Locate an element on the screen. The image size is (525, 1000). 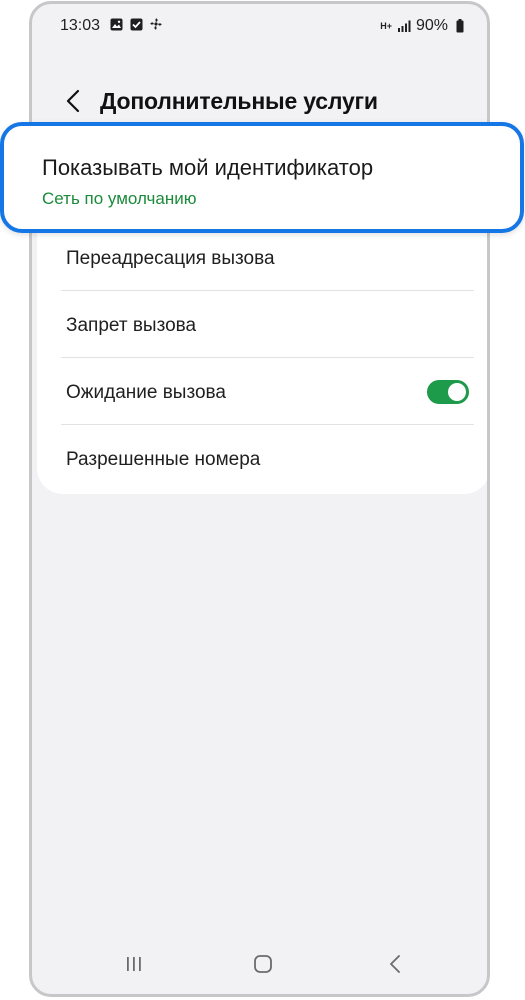
caller-id-title: Показывать мой идентификатор is located at coordinates (208, 167).